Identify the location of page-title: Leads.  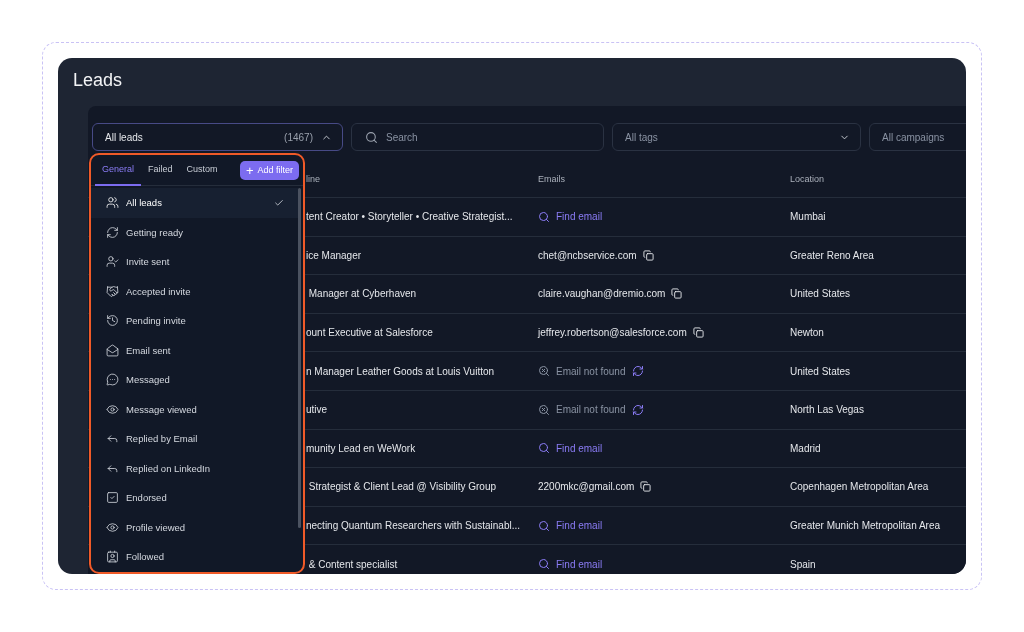
(98, 80).